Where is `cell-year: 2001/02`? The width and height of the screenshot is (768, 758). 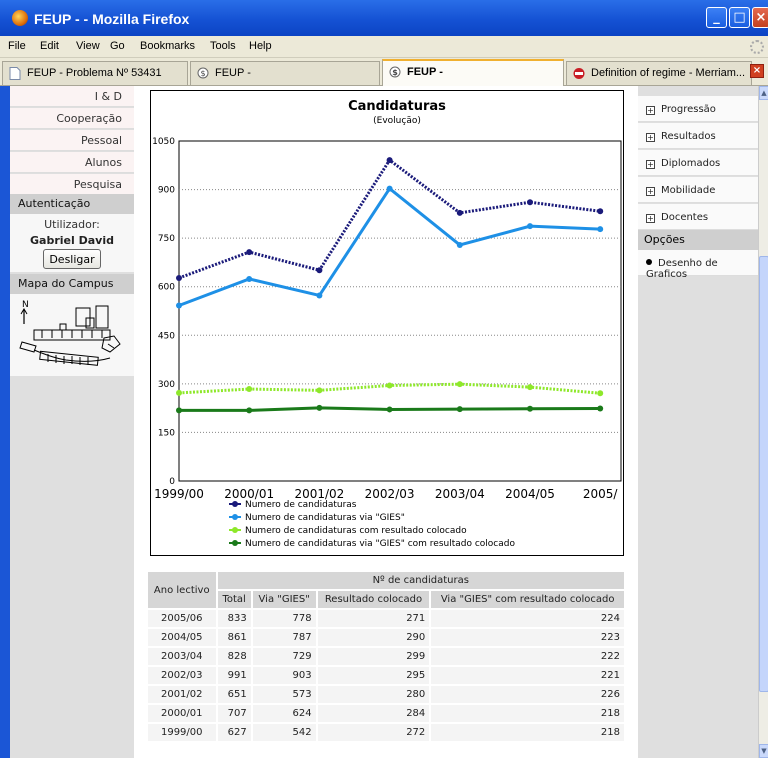
cell-year: 2001/02 is located at coordinates (182, 694).